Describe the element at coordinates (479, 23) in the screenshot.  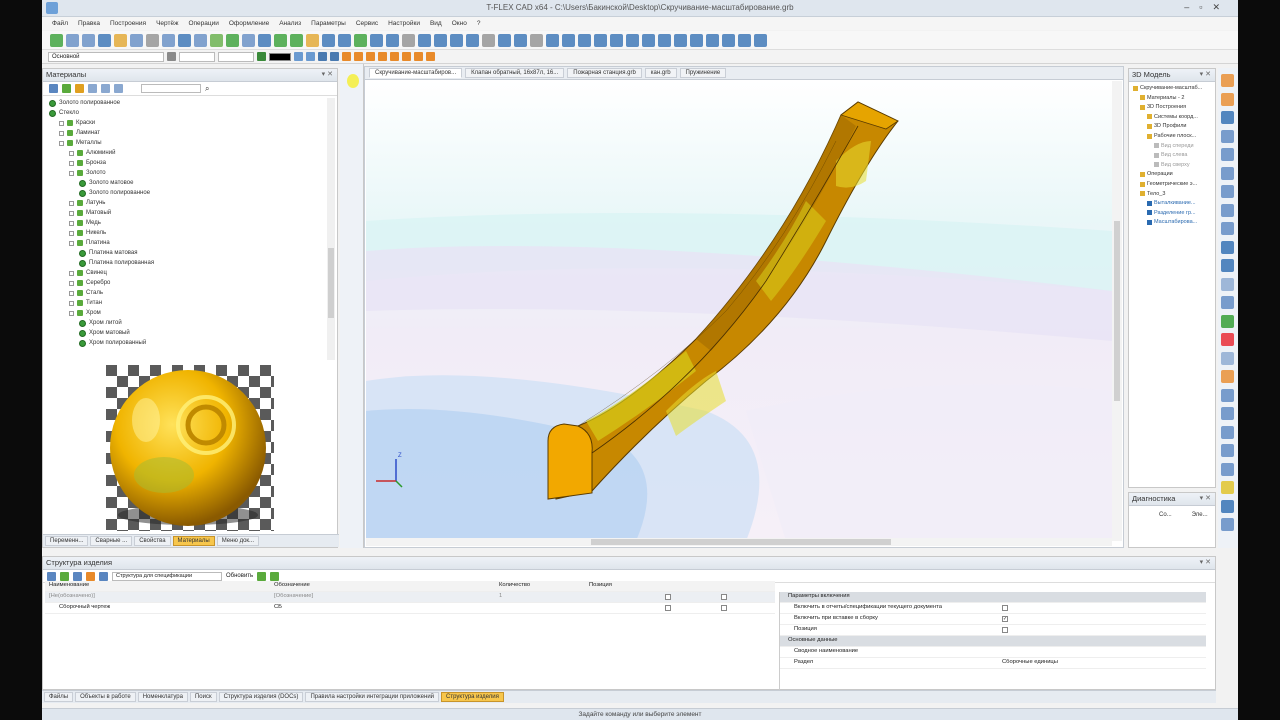
I see `menu-item: ?` at that location.